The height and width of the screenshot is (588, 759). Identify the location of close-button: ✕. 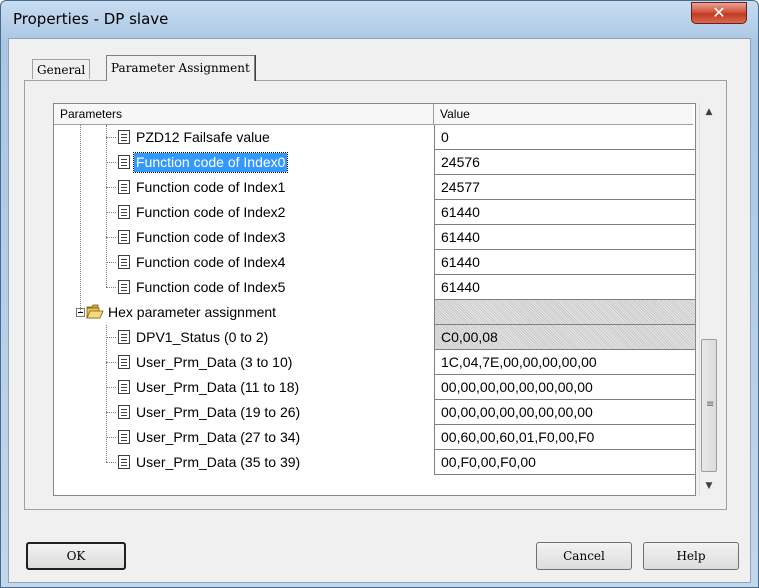
(719, 13).